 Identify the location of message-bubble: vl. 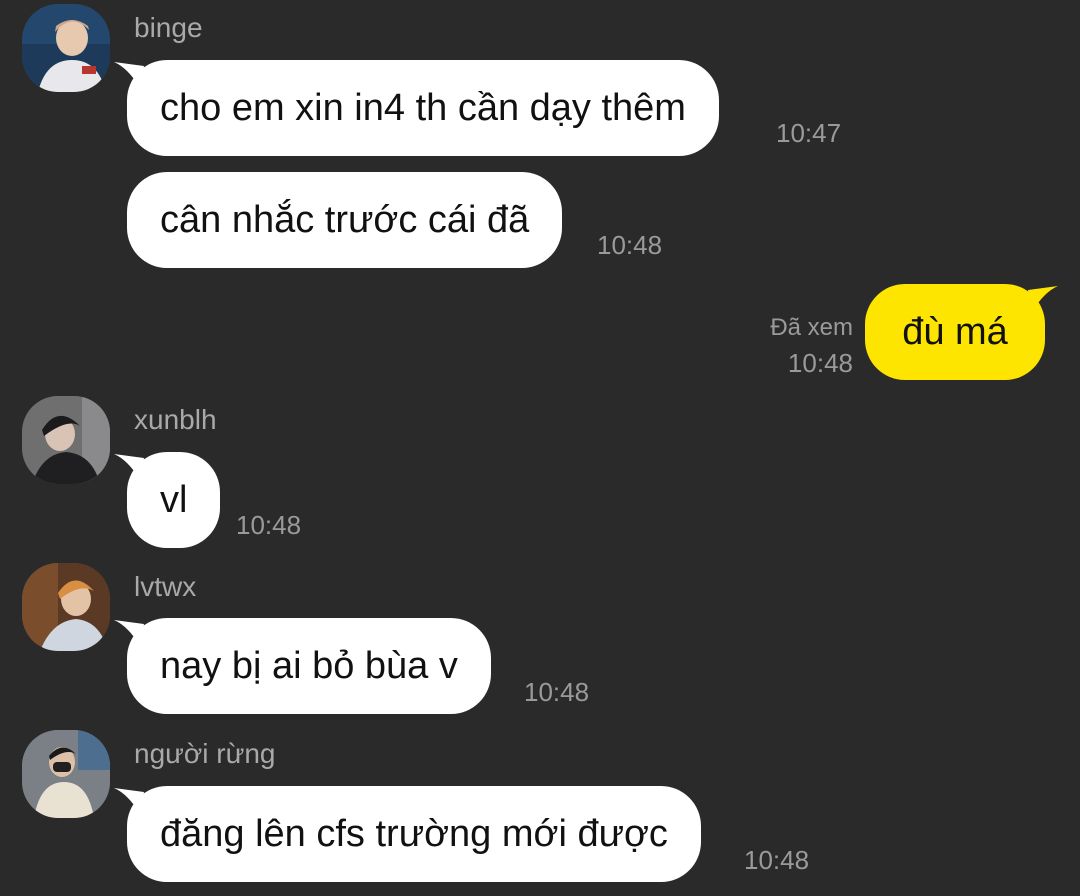
(174, 500).